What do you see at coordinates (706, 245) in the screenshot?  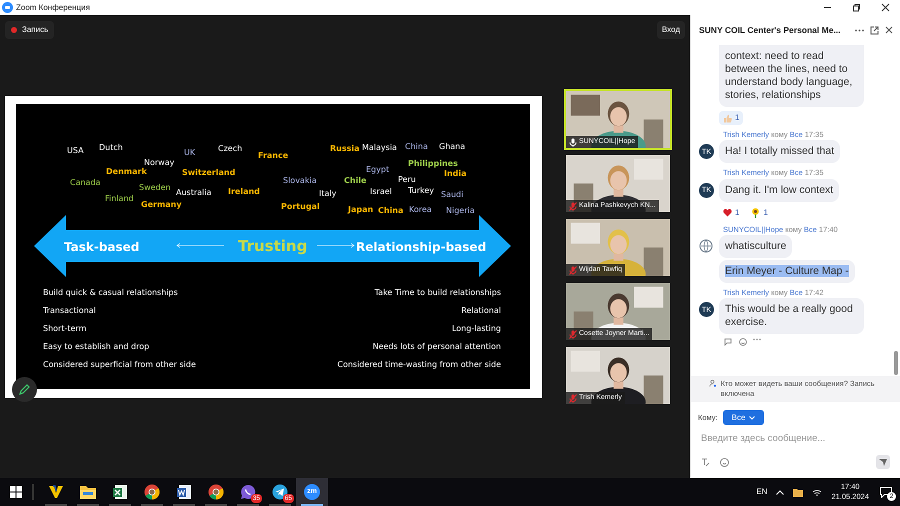 I see `globe-avatar-icon` at bounding box center [706, 245].